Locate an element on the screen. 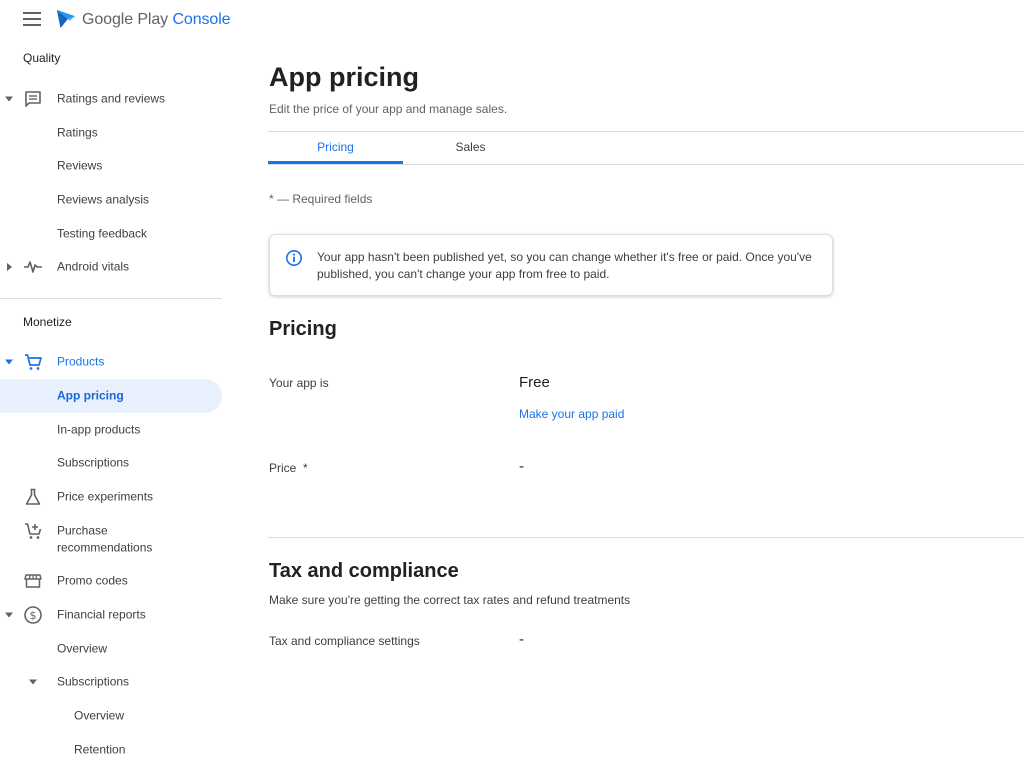 This screenshot has width=1024, height=768. sidebar-item-financial-subscriptions: Subscriptions is located at coordinates (111, 682).